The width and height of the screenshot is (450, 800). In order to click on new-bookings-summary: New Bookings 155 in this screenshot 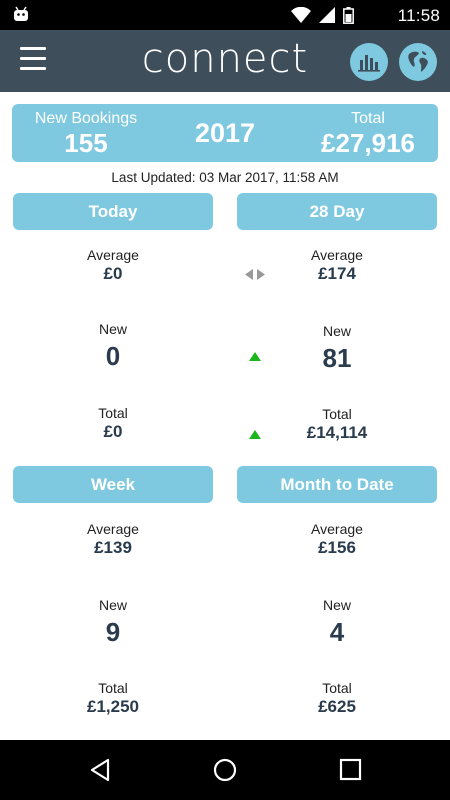, I will do `click(86, 134)`.